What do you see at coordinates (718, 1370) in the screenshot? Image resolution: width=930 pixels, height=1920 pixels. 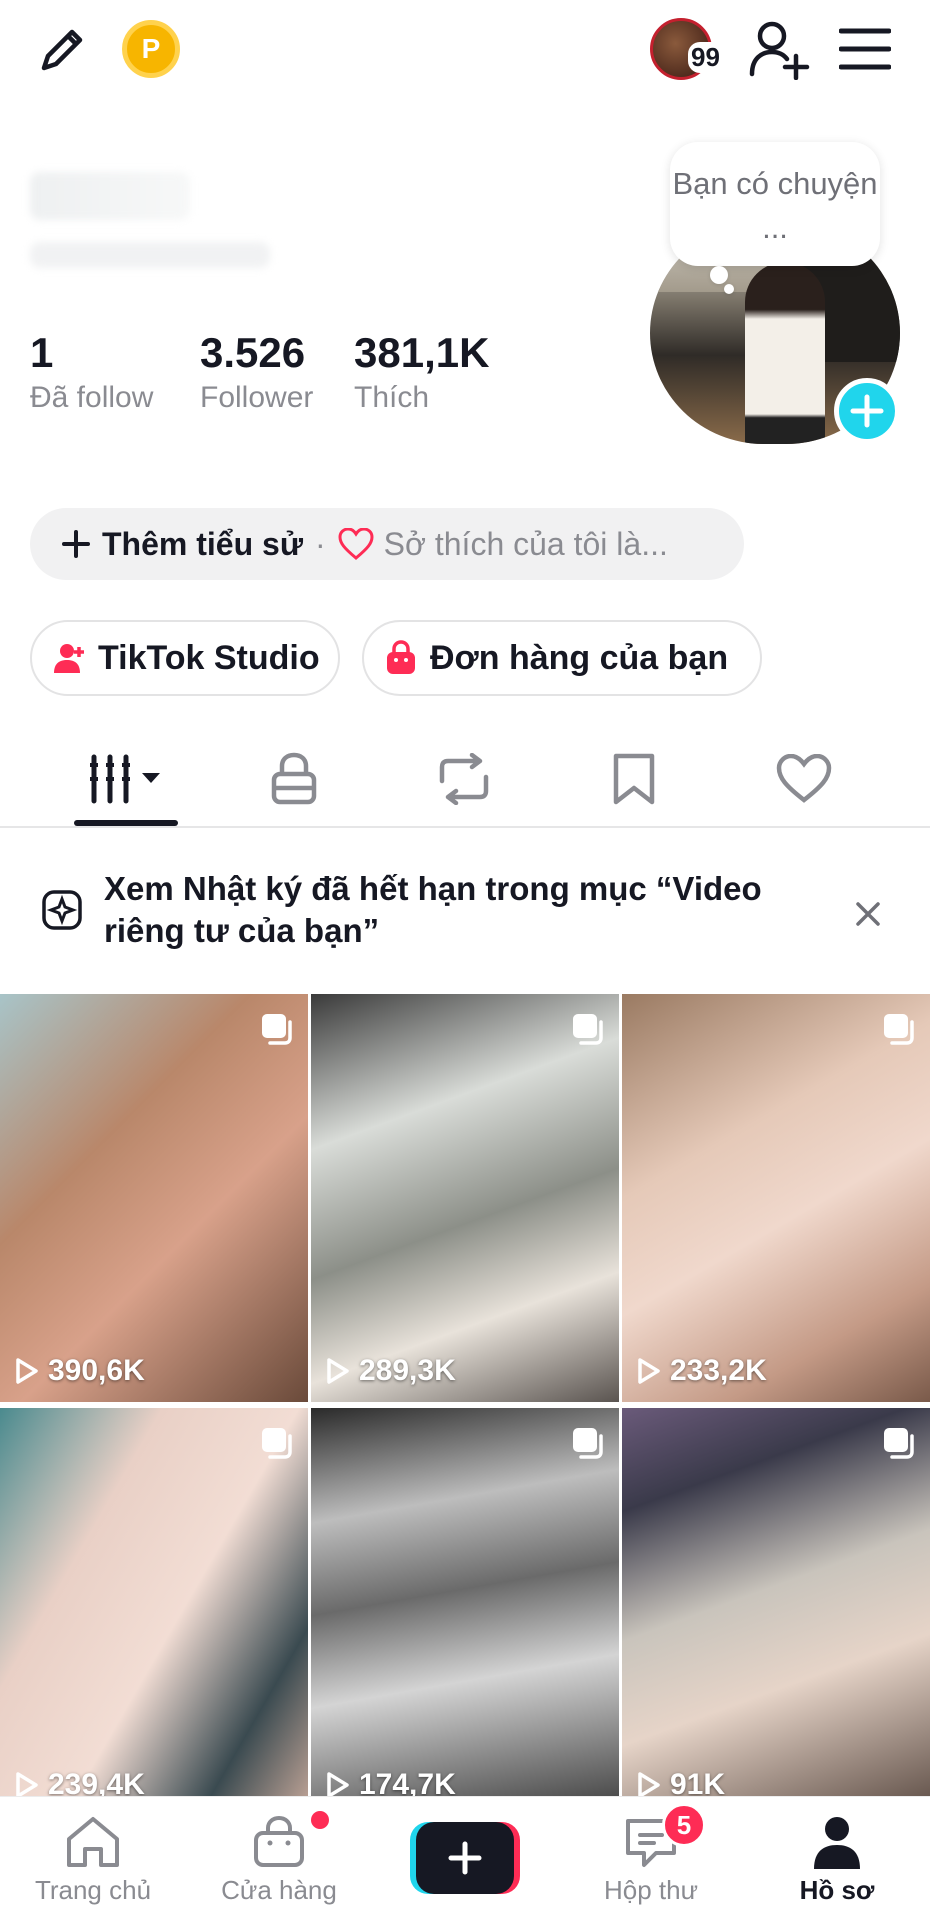 I see `view-count-text: 233,2K` at bounding box center [718, 1370].